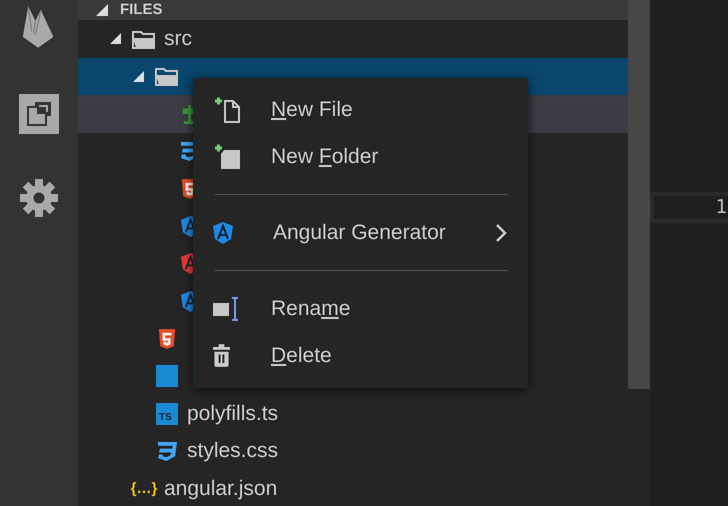 This screenshot has width=728, height=506. I want to click on menu-item-label: Rename, so click(311, 308).